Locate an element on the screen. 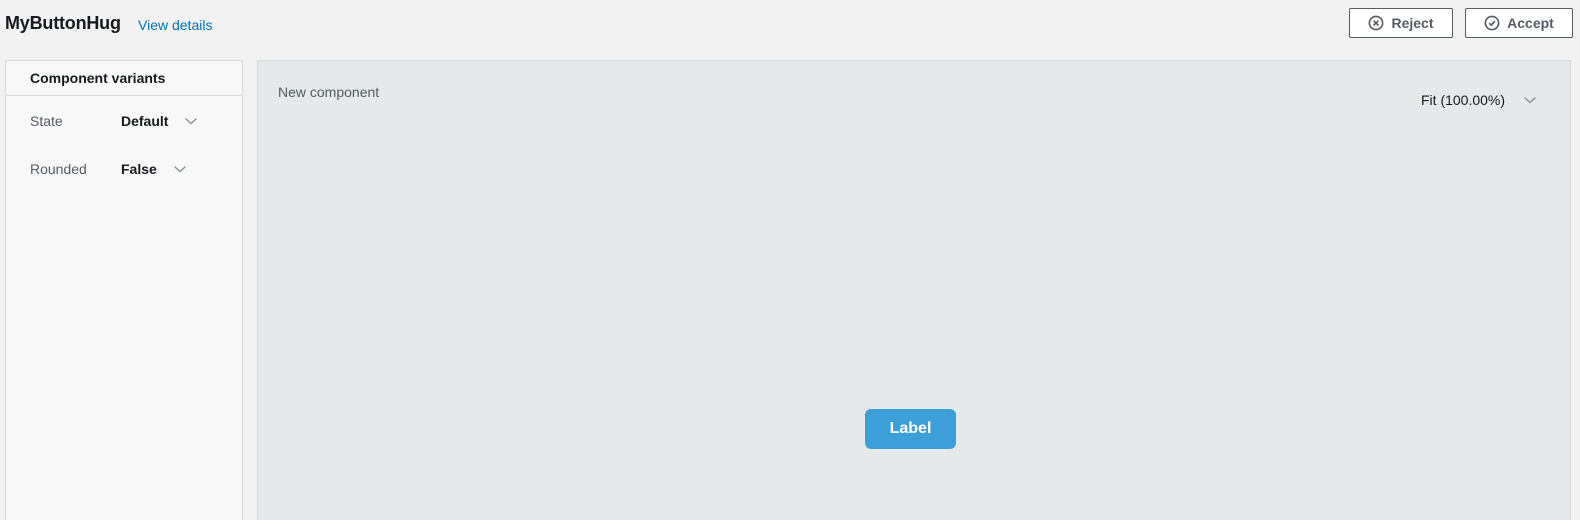 This screenshot has width=1580, height=520. zoom-select: Fit (100.00%) is located at coordinates (1479, 100).